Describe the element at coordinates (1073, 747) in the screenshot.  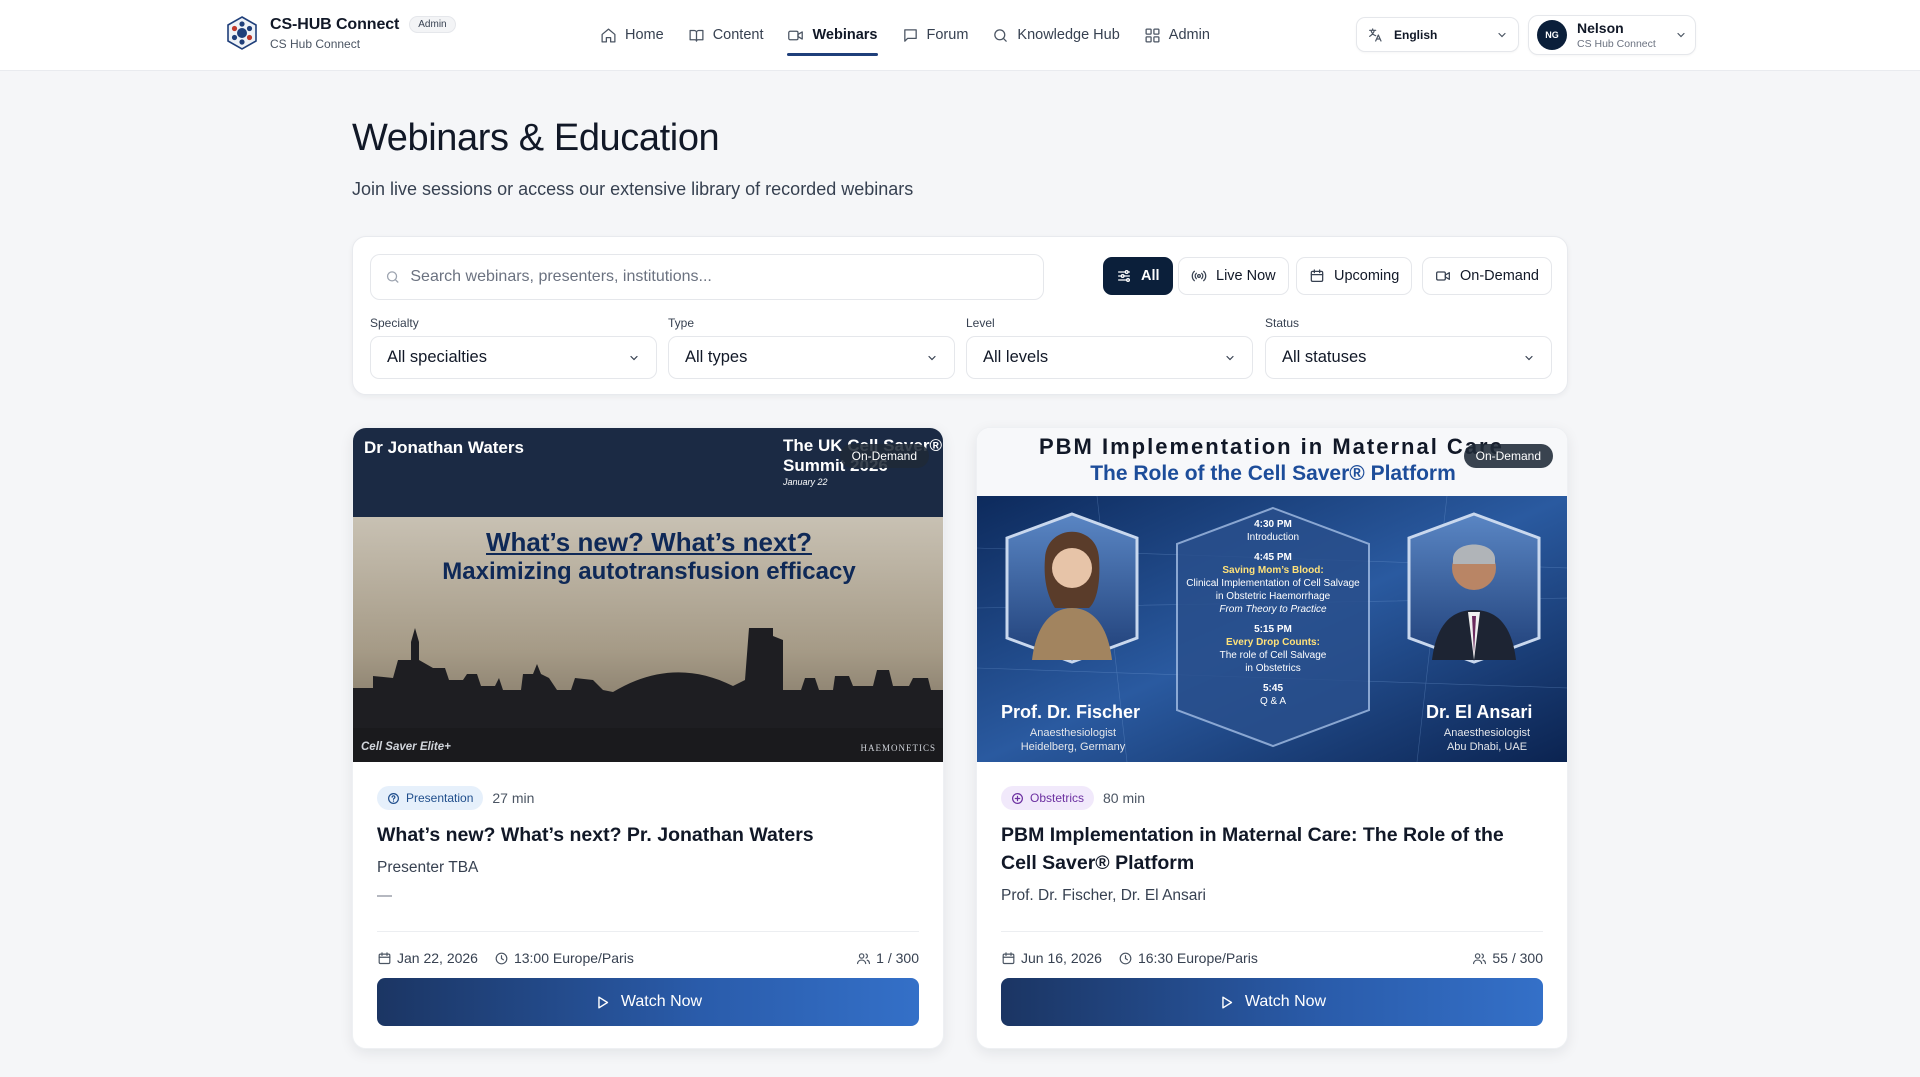
I see `speaker-location: Heidelberg, Germany` at that location.